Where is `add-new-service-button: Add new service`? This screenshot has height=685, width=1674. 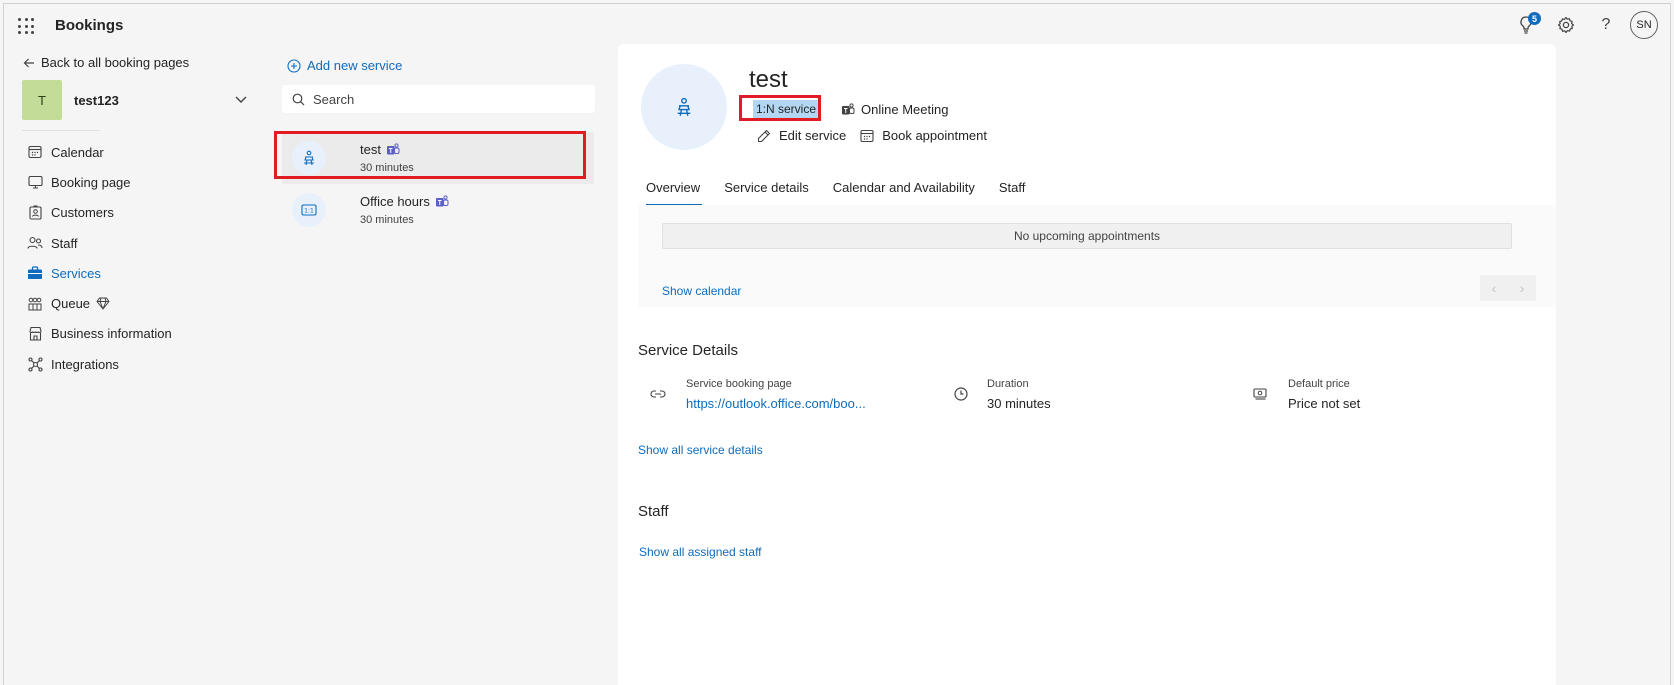
add-new-service-button: Add new service is located at coordinates (344, 65).